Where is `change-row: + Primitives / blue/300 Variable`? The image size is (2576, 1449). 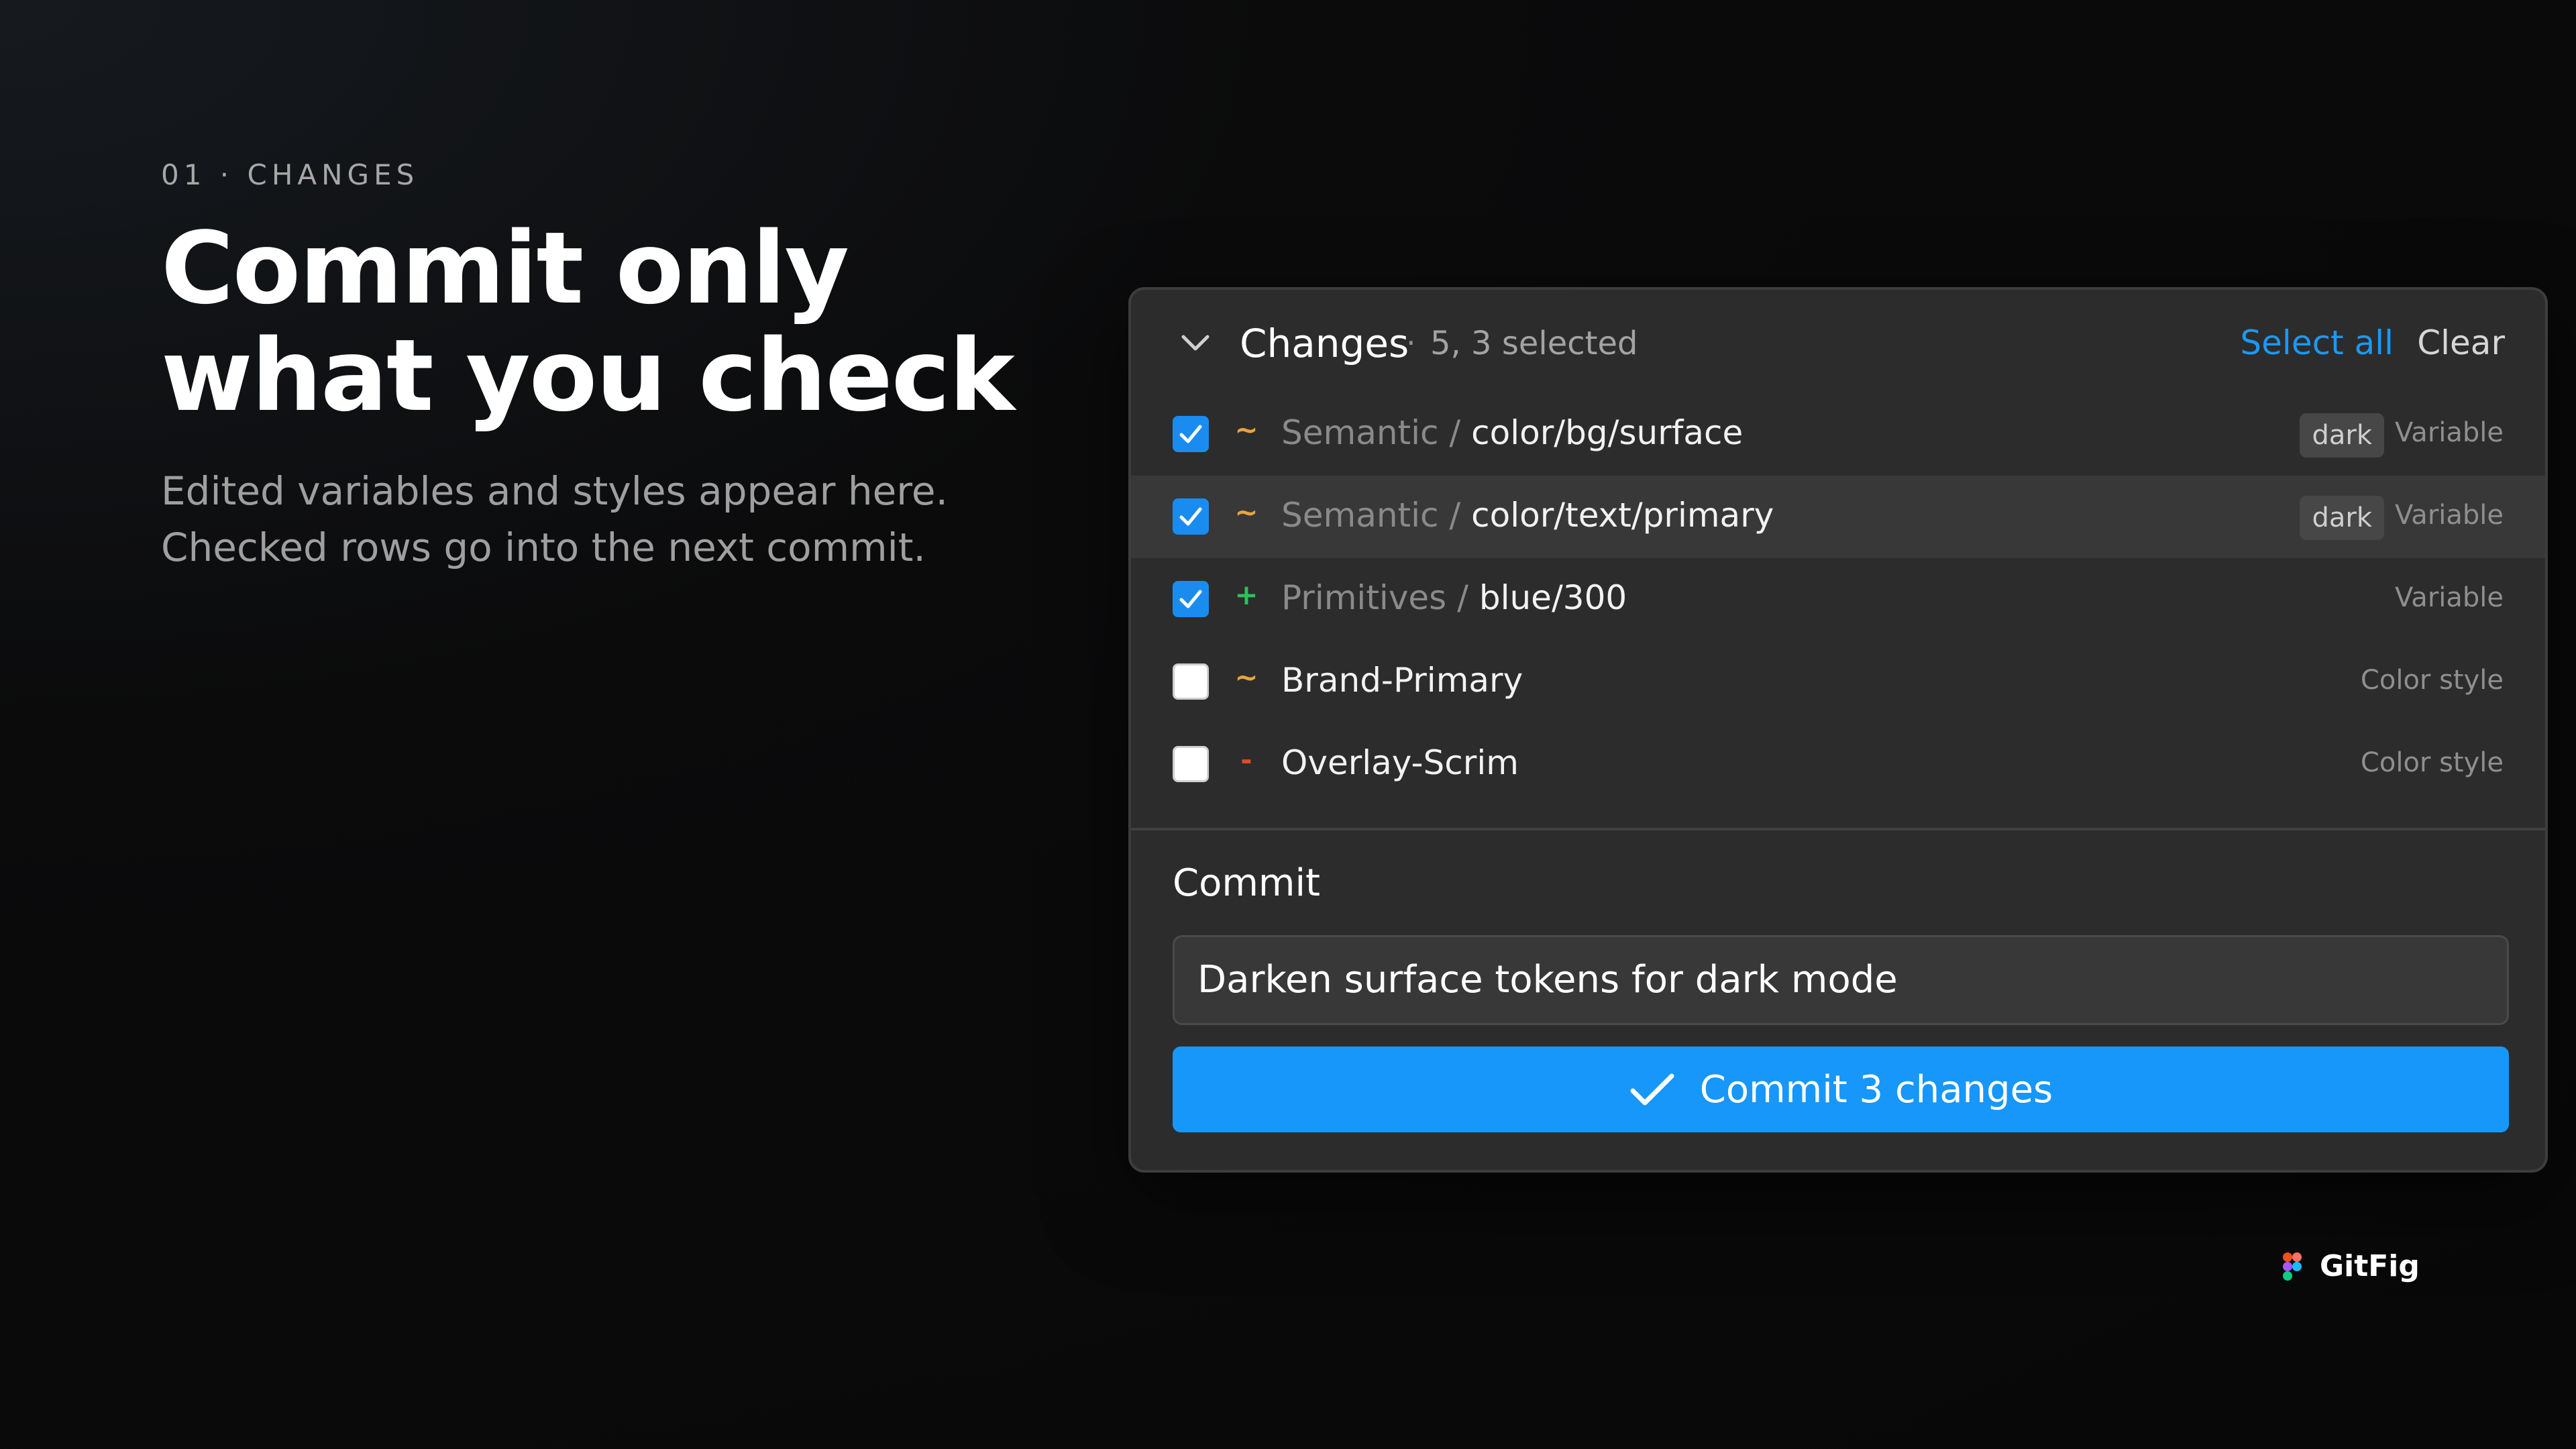 change-row: + Primitives / blue/300 Variable is located at coordinates (1838, 599).